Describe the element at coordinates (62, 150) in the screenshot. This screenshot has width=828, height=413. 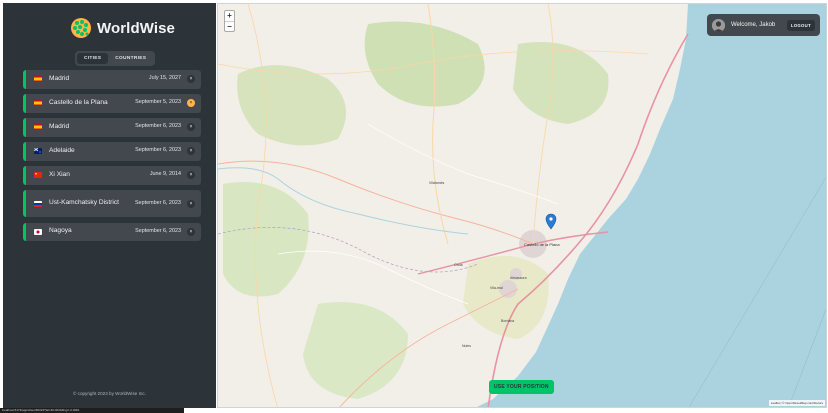
I see `city-name: Adelaide` at that location.